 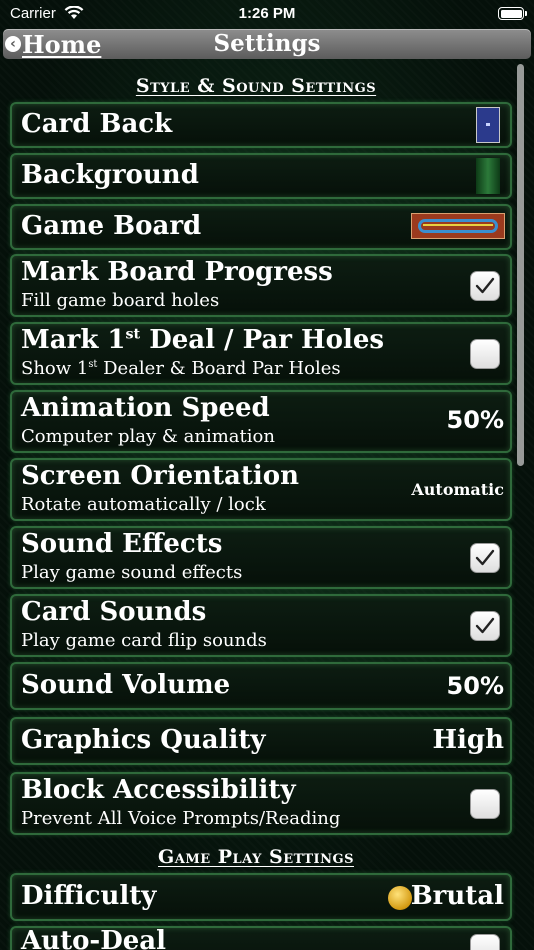 I want to click on row-subtitle: Play game card flip sounds, so click(x=144, y=640).